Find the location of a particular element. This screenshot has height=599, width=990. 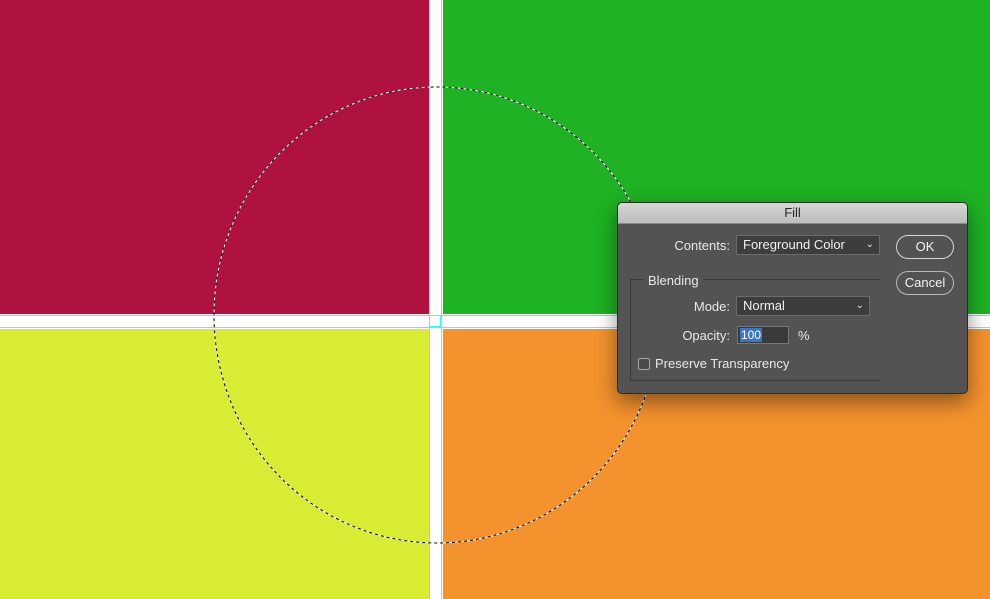

blending-legend: Blending is located at coordinates (673, 280).